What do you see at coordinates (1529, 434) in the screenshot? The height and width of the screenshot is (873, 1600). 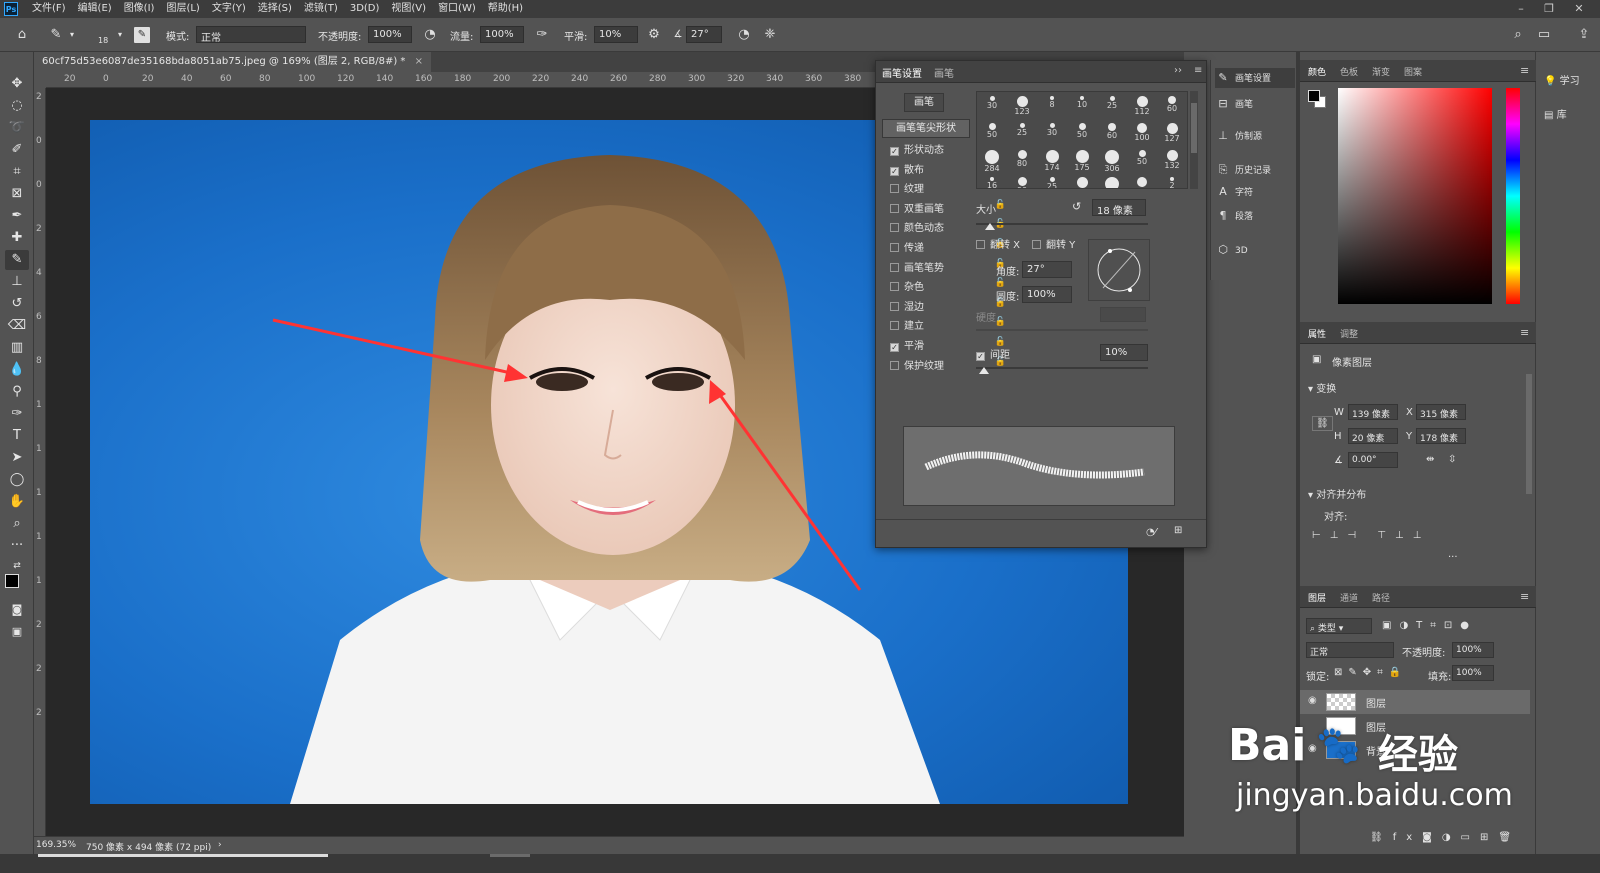 I see `properties-scrollbar` at bounding box center [1529, 434].